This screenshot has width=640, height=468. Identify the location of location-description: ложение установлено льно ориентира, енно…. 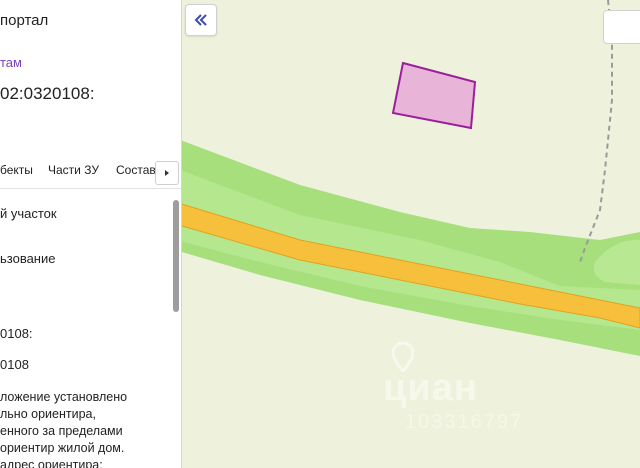
(64, 429).